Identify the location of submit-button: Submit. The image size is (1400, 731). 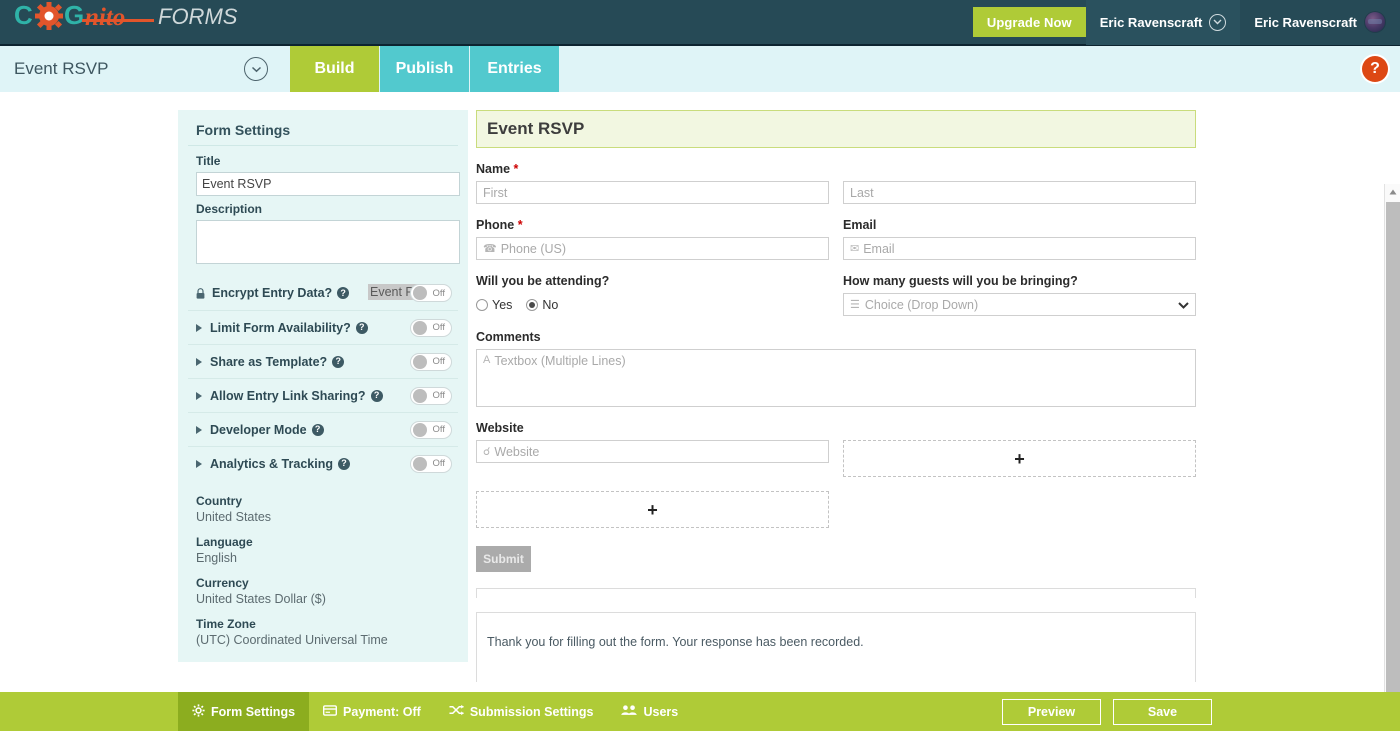
(503, 559).